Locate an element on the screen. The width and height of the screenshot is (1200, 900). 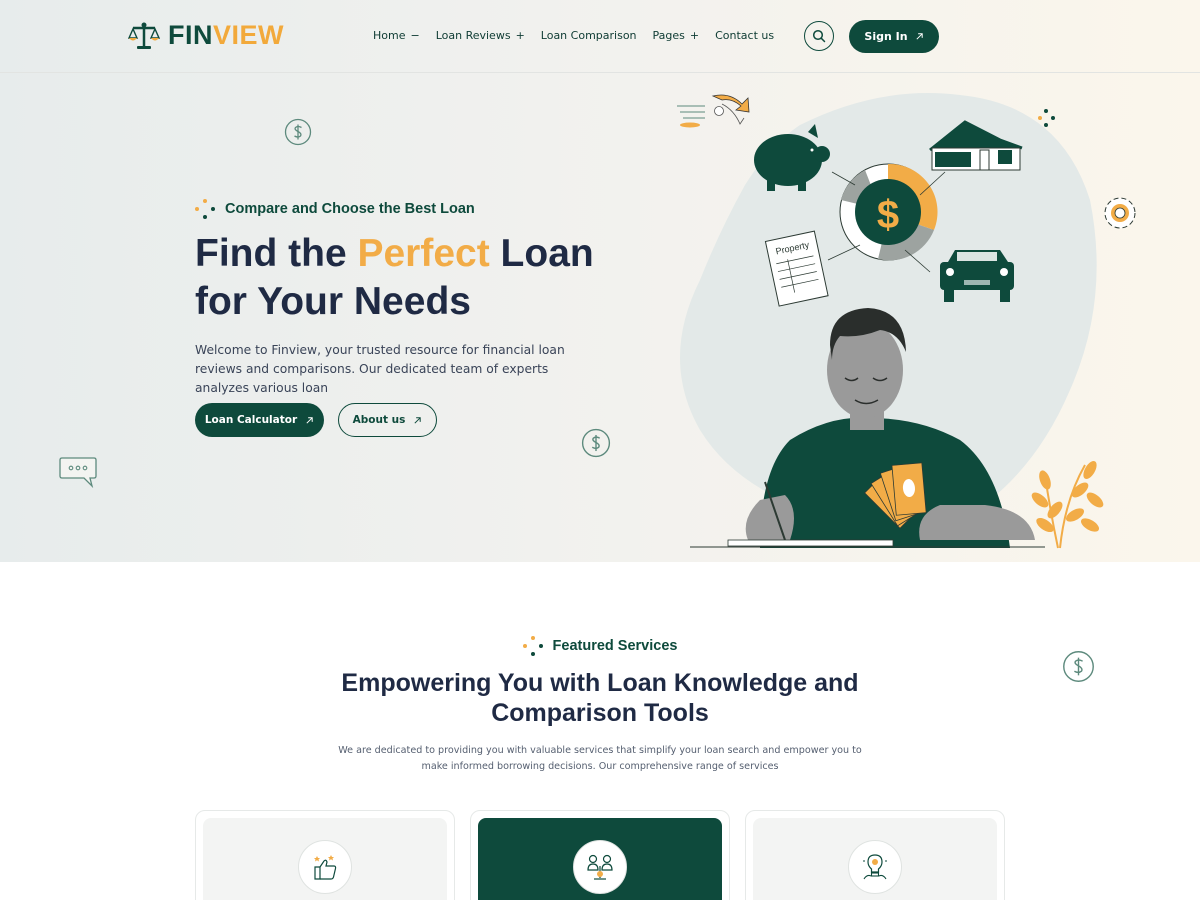
hero-eyebrow: Compare and Choose the Best Loan is located at coordinates (335, 209).